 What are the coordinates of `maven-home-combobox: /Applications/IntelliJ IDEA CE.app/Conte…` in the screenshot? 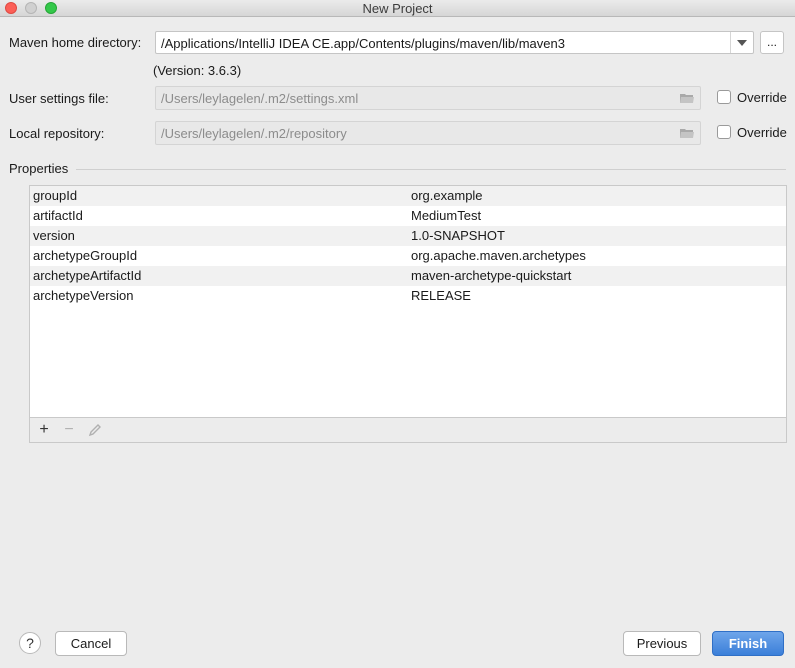 It's located at (454, 42).